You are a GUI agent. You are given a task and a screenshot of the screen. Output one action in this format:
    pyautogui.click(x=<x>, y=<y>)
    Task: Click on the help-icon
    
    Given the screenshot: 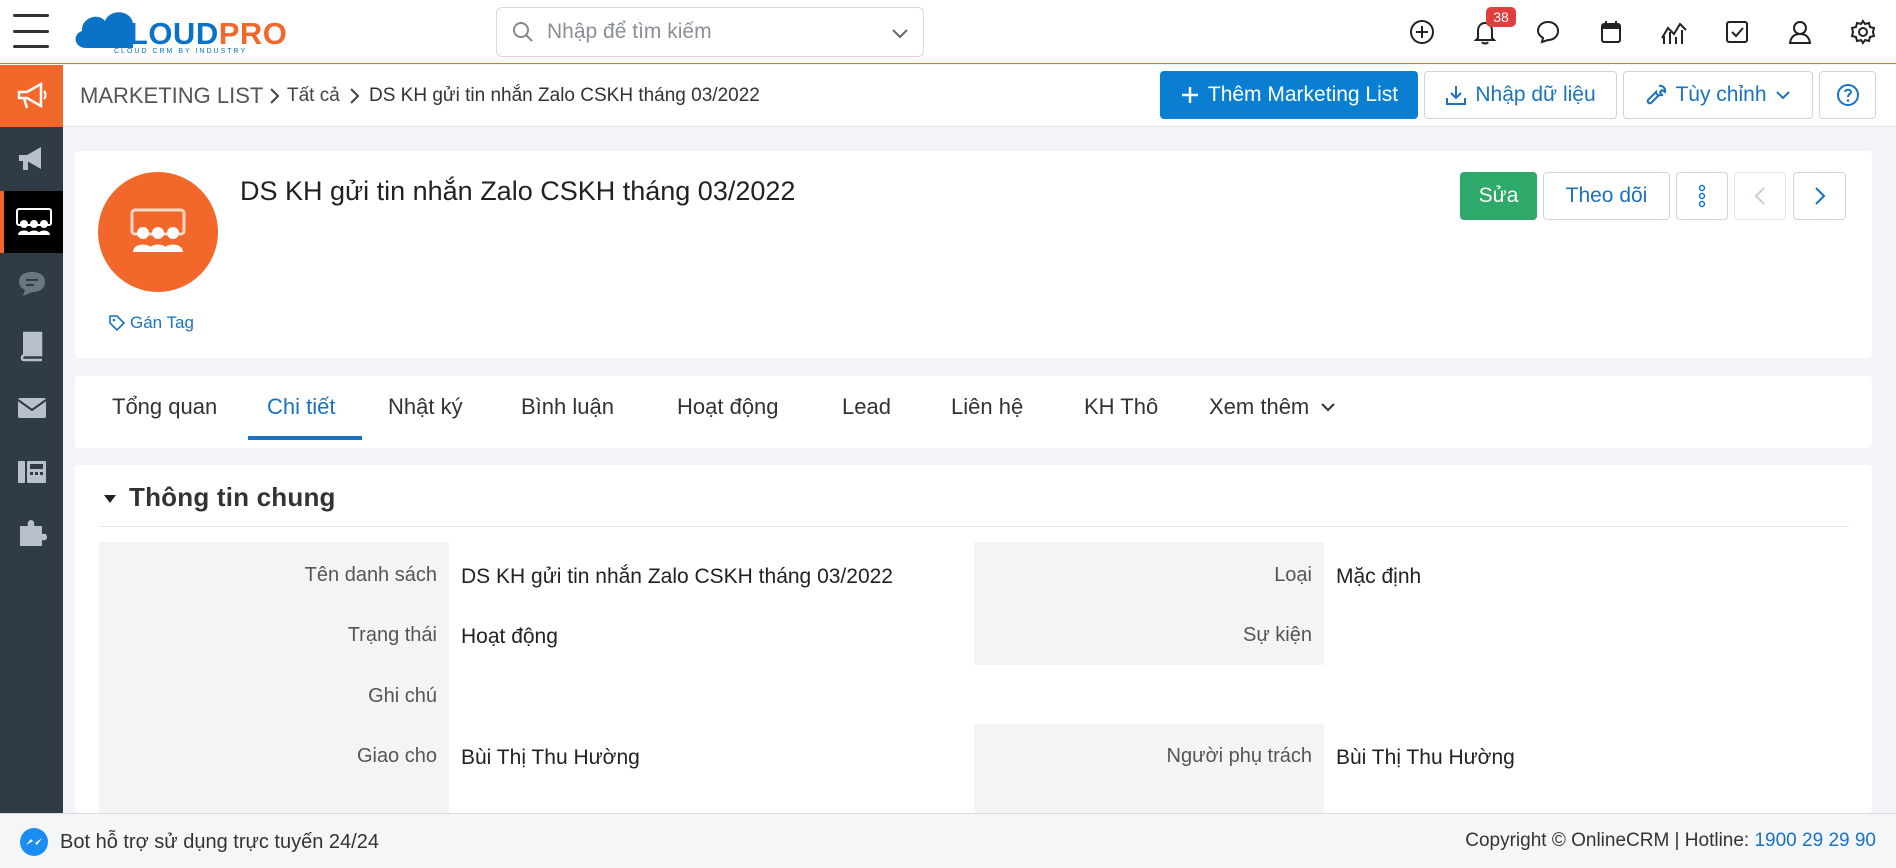 What is the action you would take?
    pyautogui.click(x=1847, y=95)
    